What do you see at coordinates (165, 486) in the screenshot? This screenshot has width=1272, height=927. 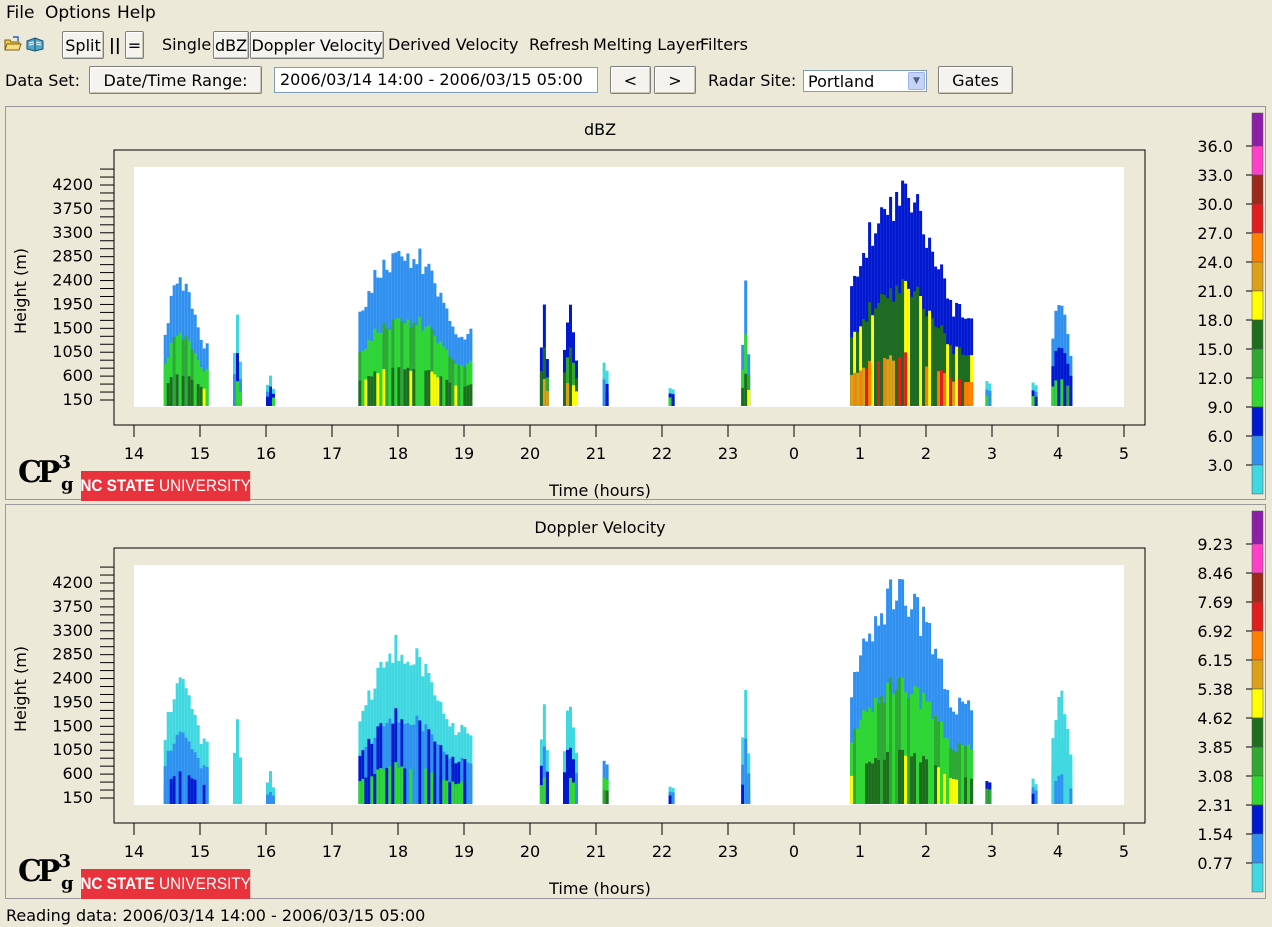 I see `ncsu-logo: NC STATE UNIVERSITY` at bounding box center [165, 486].